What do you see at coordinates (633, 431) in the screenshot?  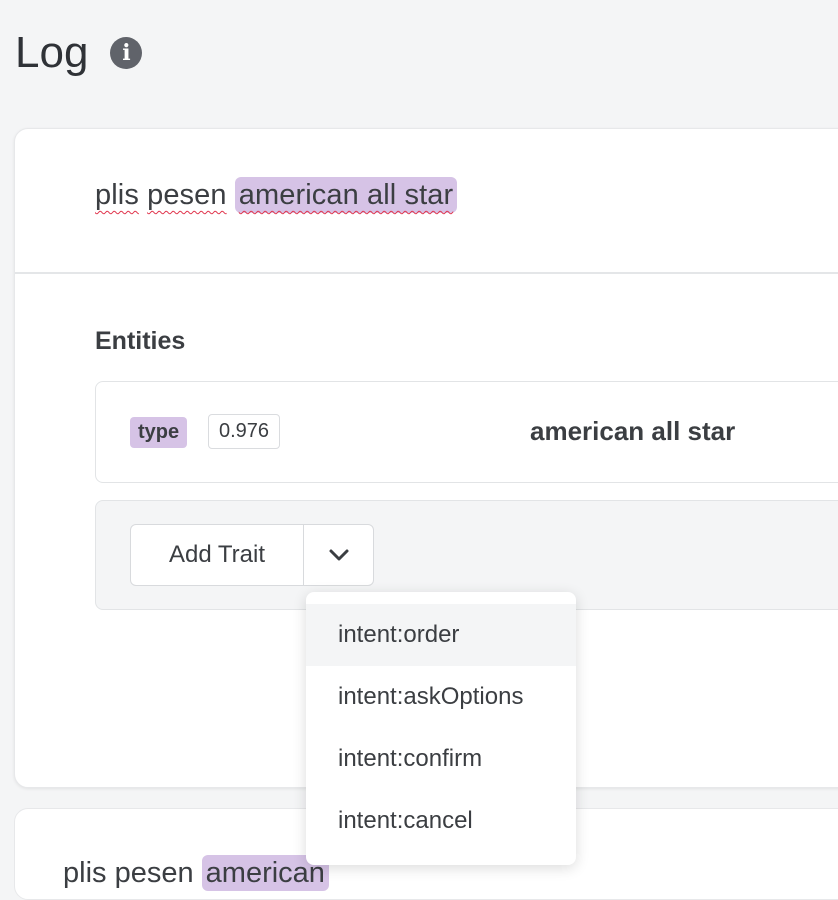 I see `entity-value: american all star` at bounding box center [633, 431].